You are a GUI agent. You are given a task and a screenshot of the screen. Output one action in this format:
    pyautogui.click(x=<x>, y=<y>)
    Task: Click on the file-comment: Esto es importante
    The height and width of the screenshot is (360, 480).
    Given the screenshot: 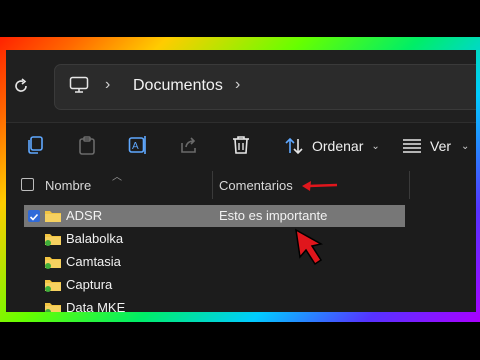 What is the action you would take?
    pyautogui.click(x=273, y=215)
    